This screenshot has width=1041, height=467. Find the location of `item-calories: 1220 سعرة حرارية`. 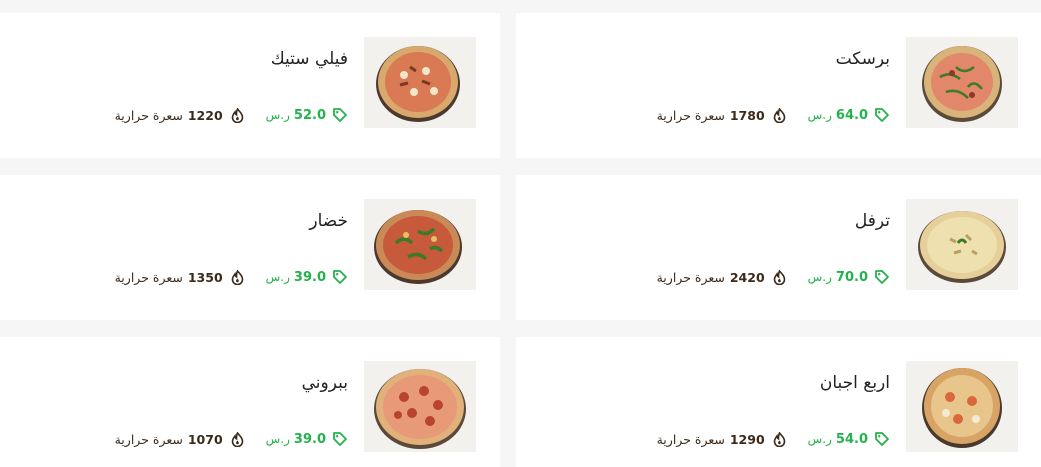

item-calories: 1220 سعرة حرارية is located at coordinates (179, 115).